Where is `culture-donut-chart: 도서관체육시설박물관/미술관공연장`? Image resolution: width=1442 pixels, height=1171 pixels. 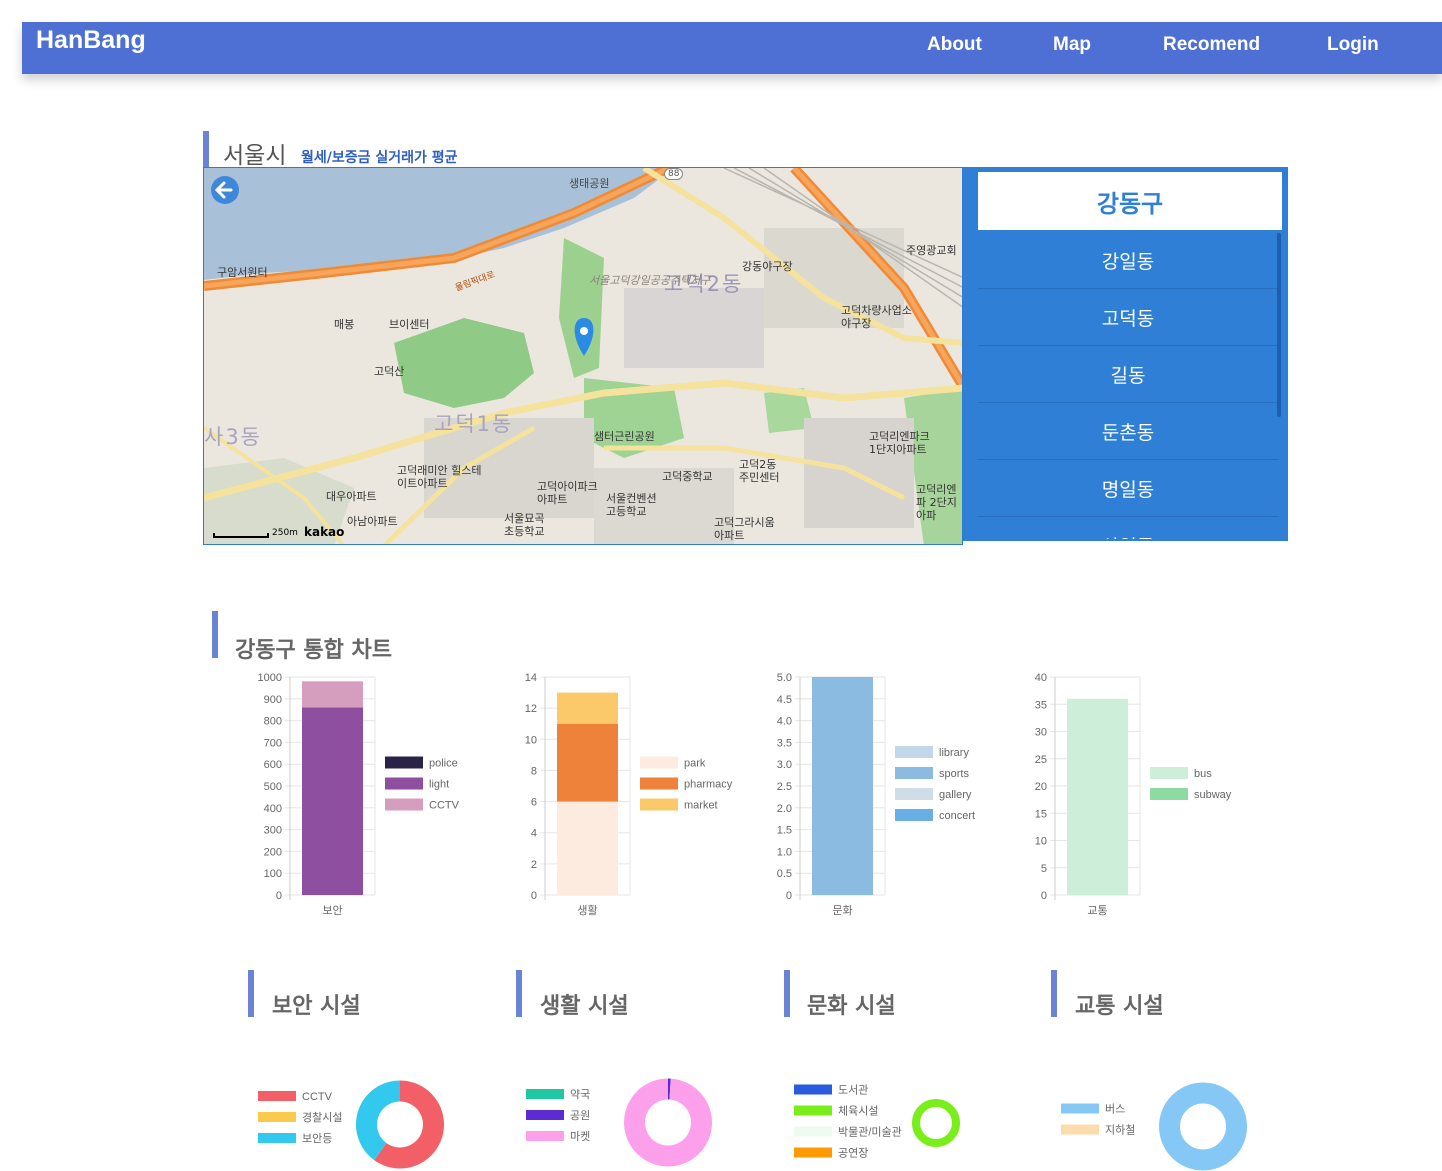 culture-donut-chart: 도서관체육시설박물관/미술관공연장 is located at coordinates (877, 1122).